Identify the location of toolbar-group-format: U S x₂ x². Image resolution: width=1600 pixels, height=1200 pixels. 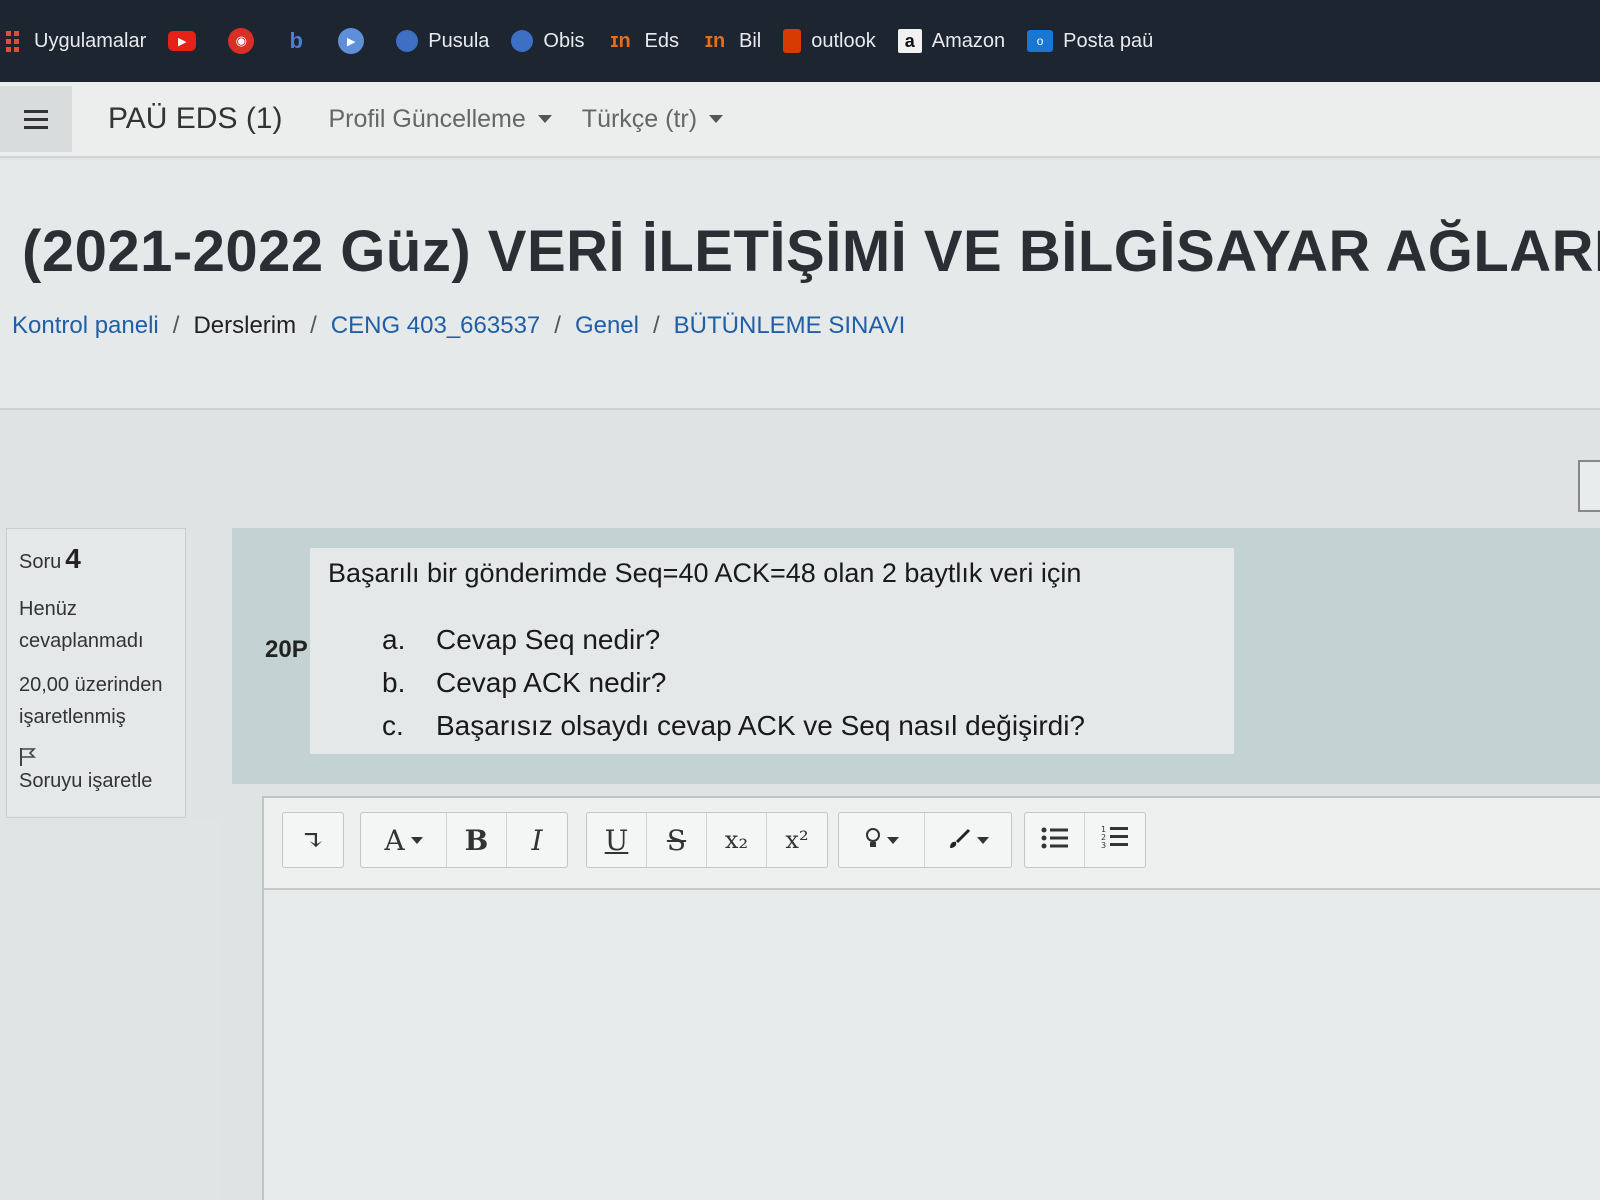
(707, 840).